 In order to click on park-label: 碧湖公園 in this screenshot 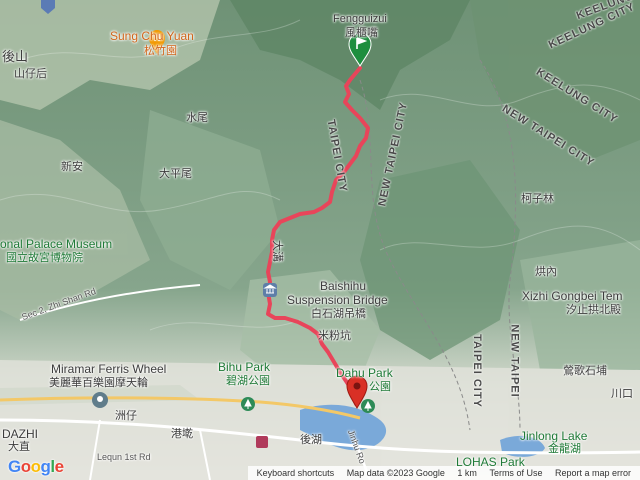, I will do `click(248, 381)`.